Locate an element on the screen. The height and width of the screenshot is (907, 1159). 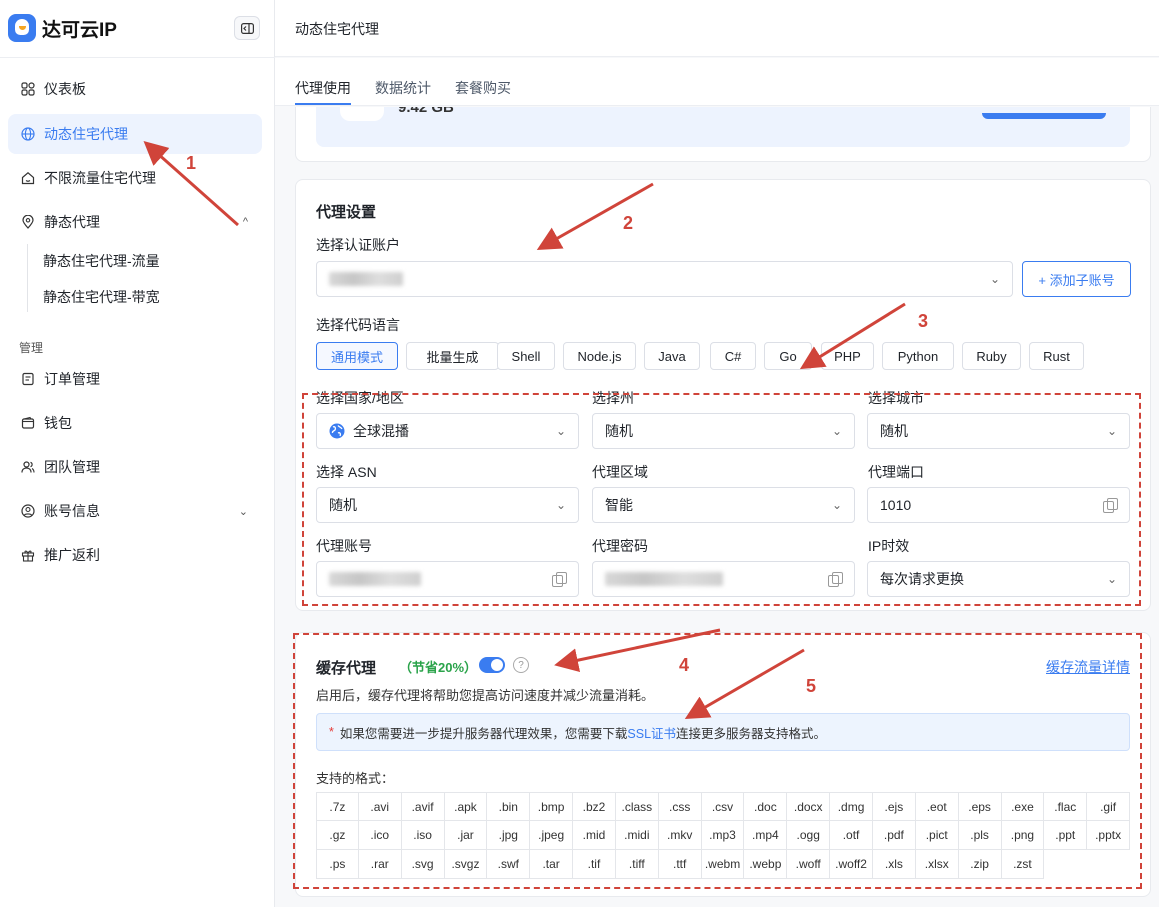
lang-java: Java is located at coordinates (672, 356).